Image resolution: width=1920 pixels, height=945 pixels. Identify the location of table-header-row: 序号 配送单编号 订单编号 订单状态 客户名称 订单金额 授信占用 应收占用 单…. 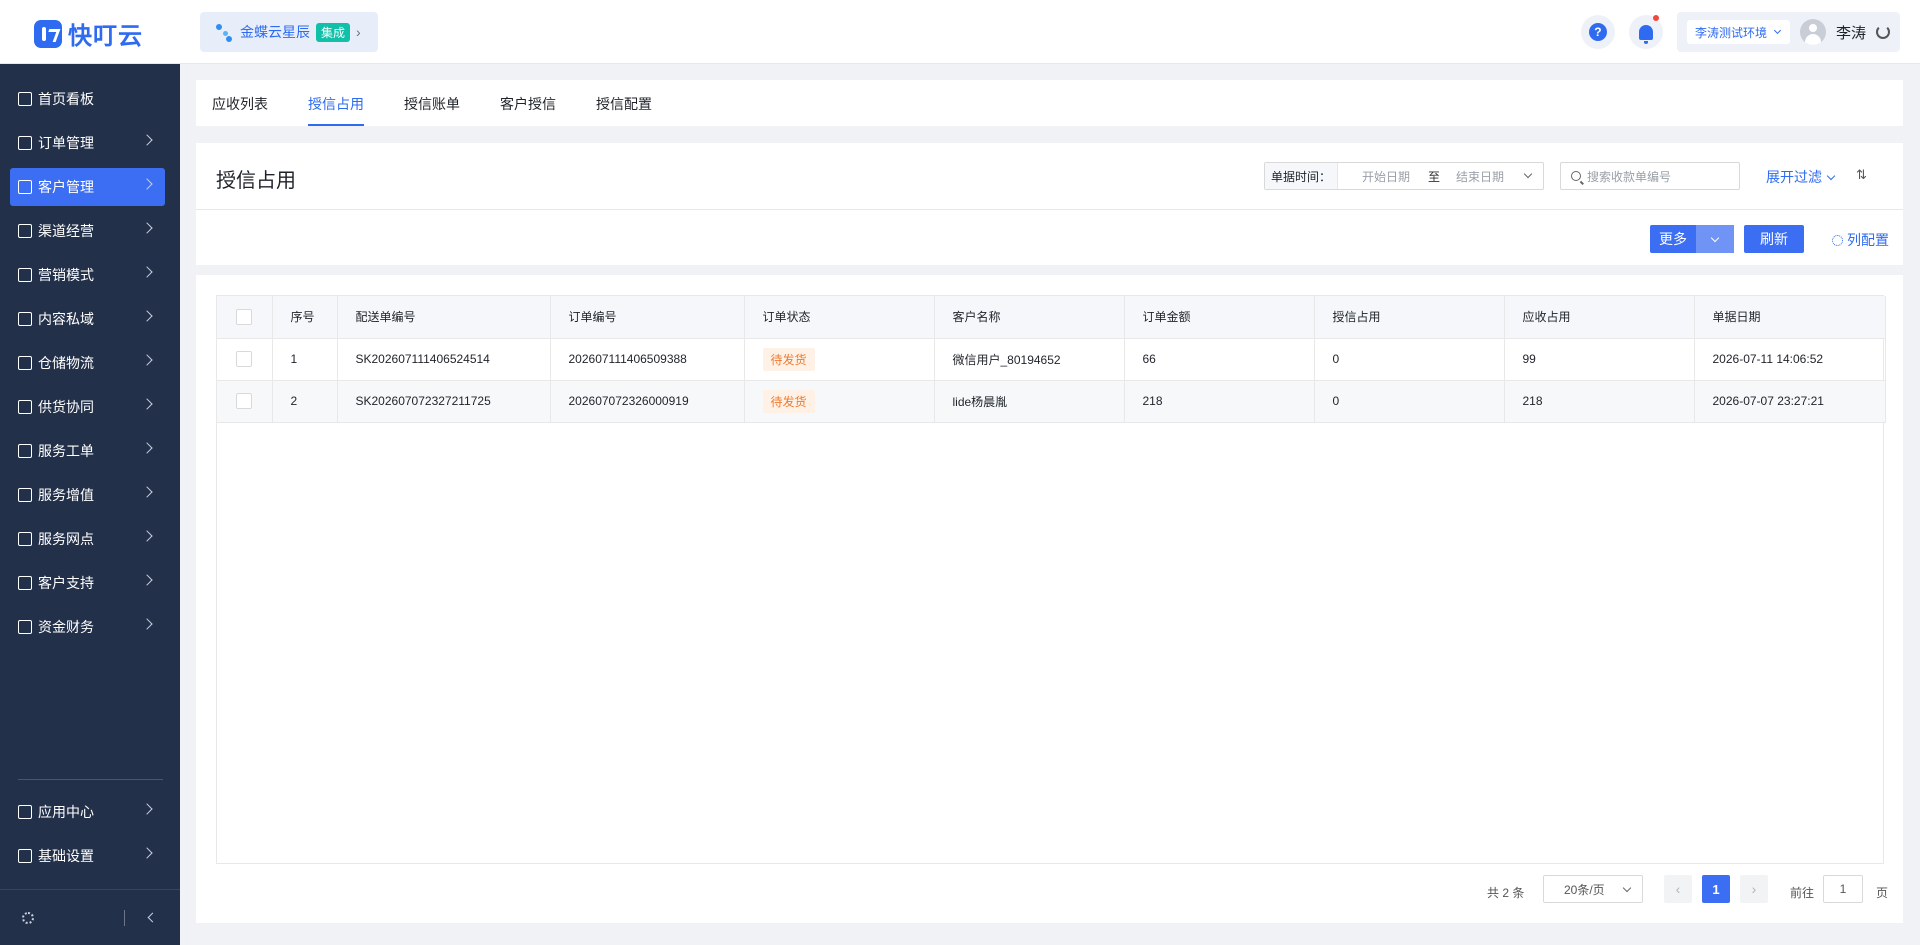
(1051, 317).